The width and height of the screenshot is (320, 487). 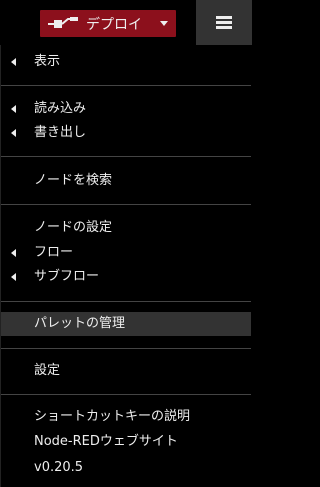 I want to click on hamburger-icon, so click(x=224, y=22).